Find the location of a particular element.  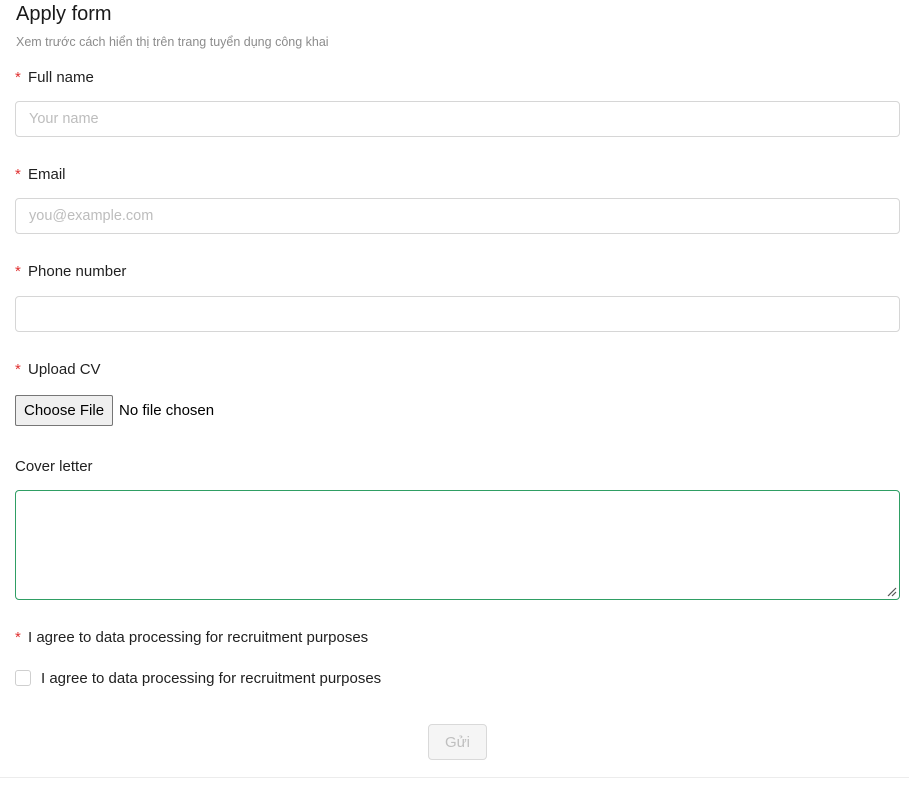

form-title: Apply form is located at coordinates (64, 14).